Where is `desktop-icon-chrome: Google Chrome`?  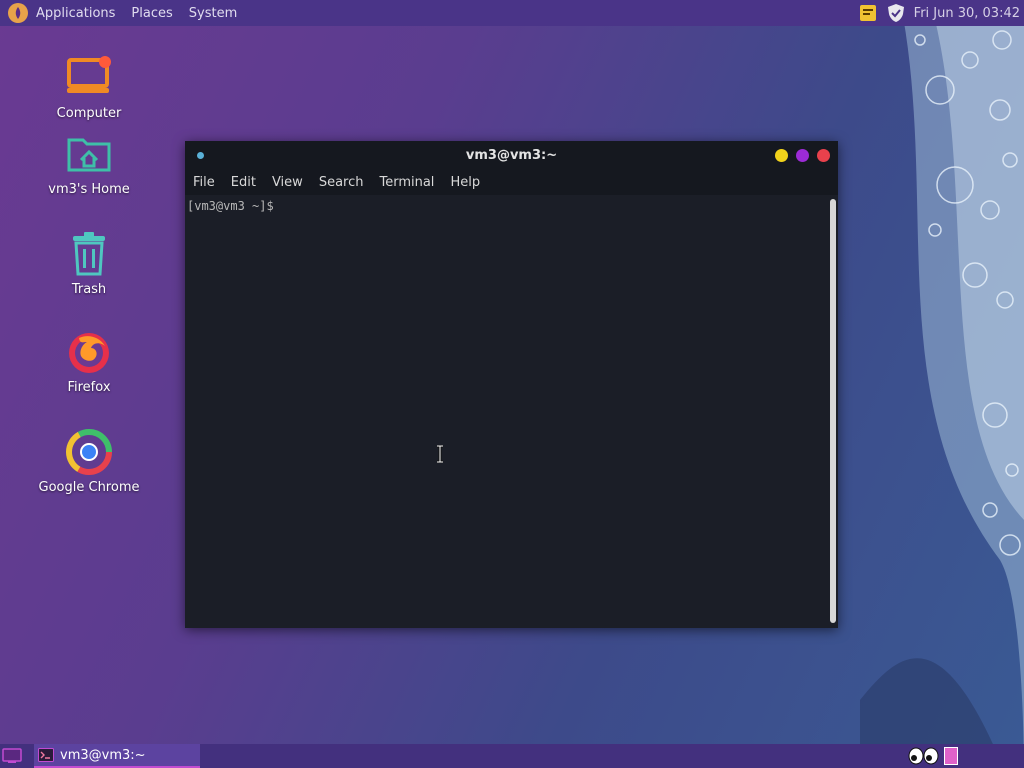
desktop-icon-chrome: Google Chrome is located at coordinates (89, 461).